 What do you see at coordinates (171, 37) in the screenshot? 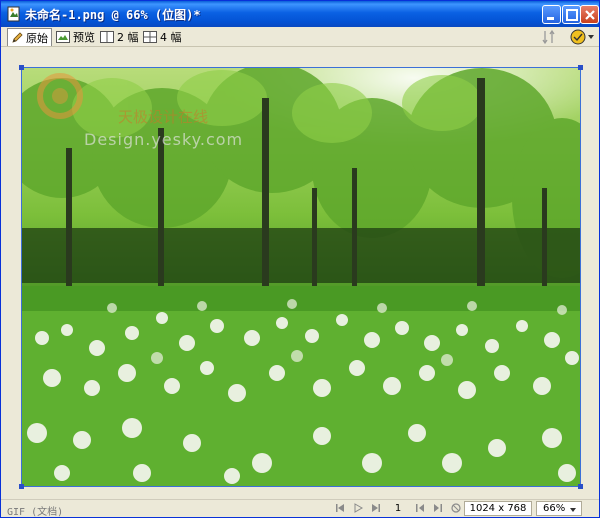
I see `tab-label: 4 幅` at bounding box center [171, 37].